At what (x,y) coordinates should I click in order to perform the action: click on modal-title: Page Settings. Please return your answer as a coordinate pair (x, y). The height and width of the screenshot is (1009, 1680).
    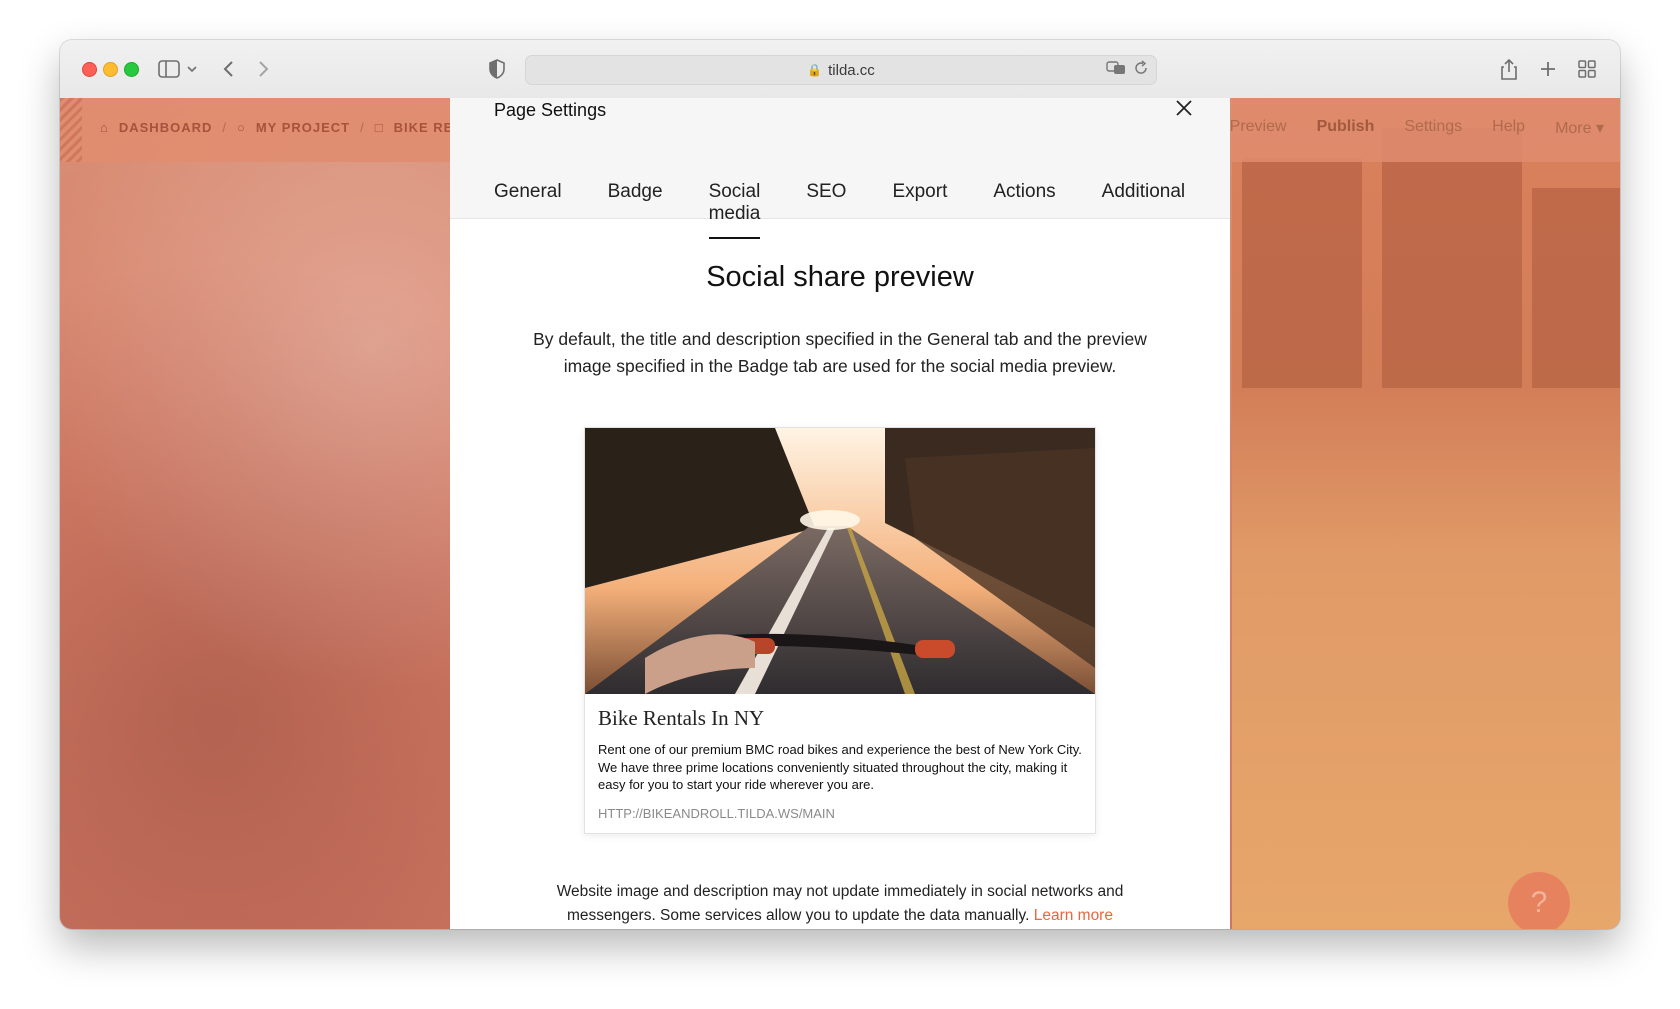
    Looking at the image, I should click on (550, 110).